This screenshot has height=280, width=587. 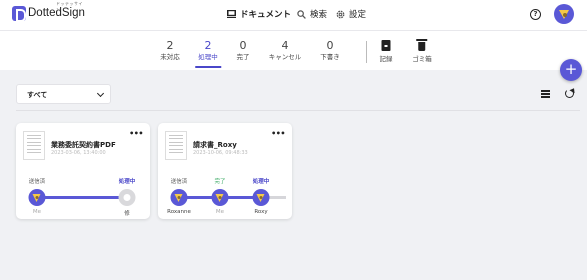 What do you see at coordinates (330, 57) in the screenshot?
I see `tab-label: 下書き` at bounding box center [330, 57].